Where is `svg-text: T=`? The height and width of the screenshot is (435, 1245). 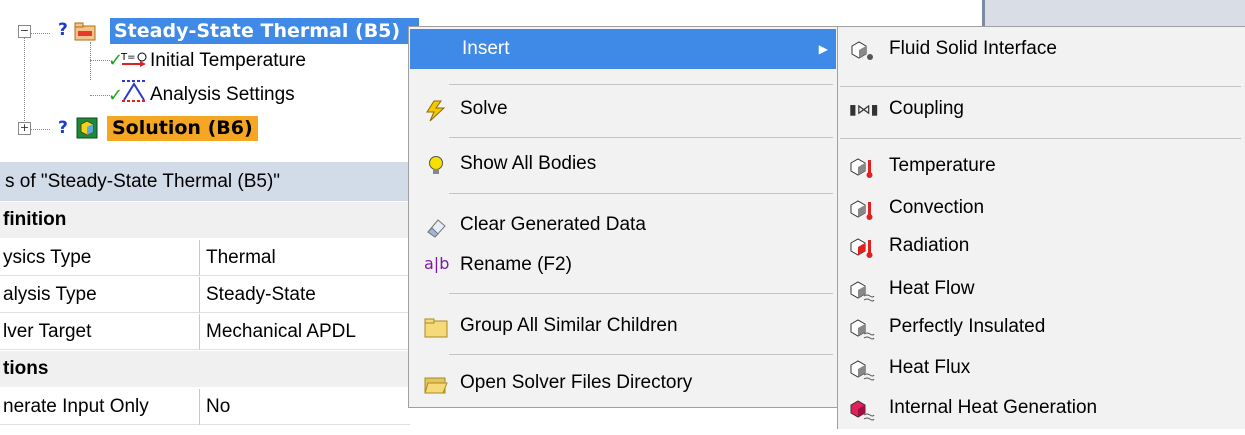 svg-text: T= is located at coordinates (128, 57).